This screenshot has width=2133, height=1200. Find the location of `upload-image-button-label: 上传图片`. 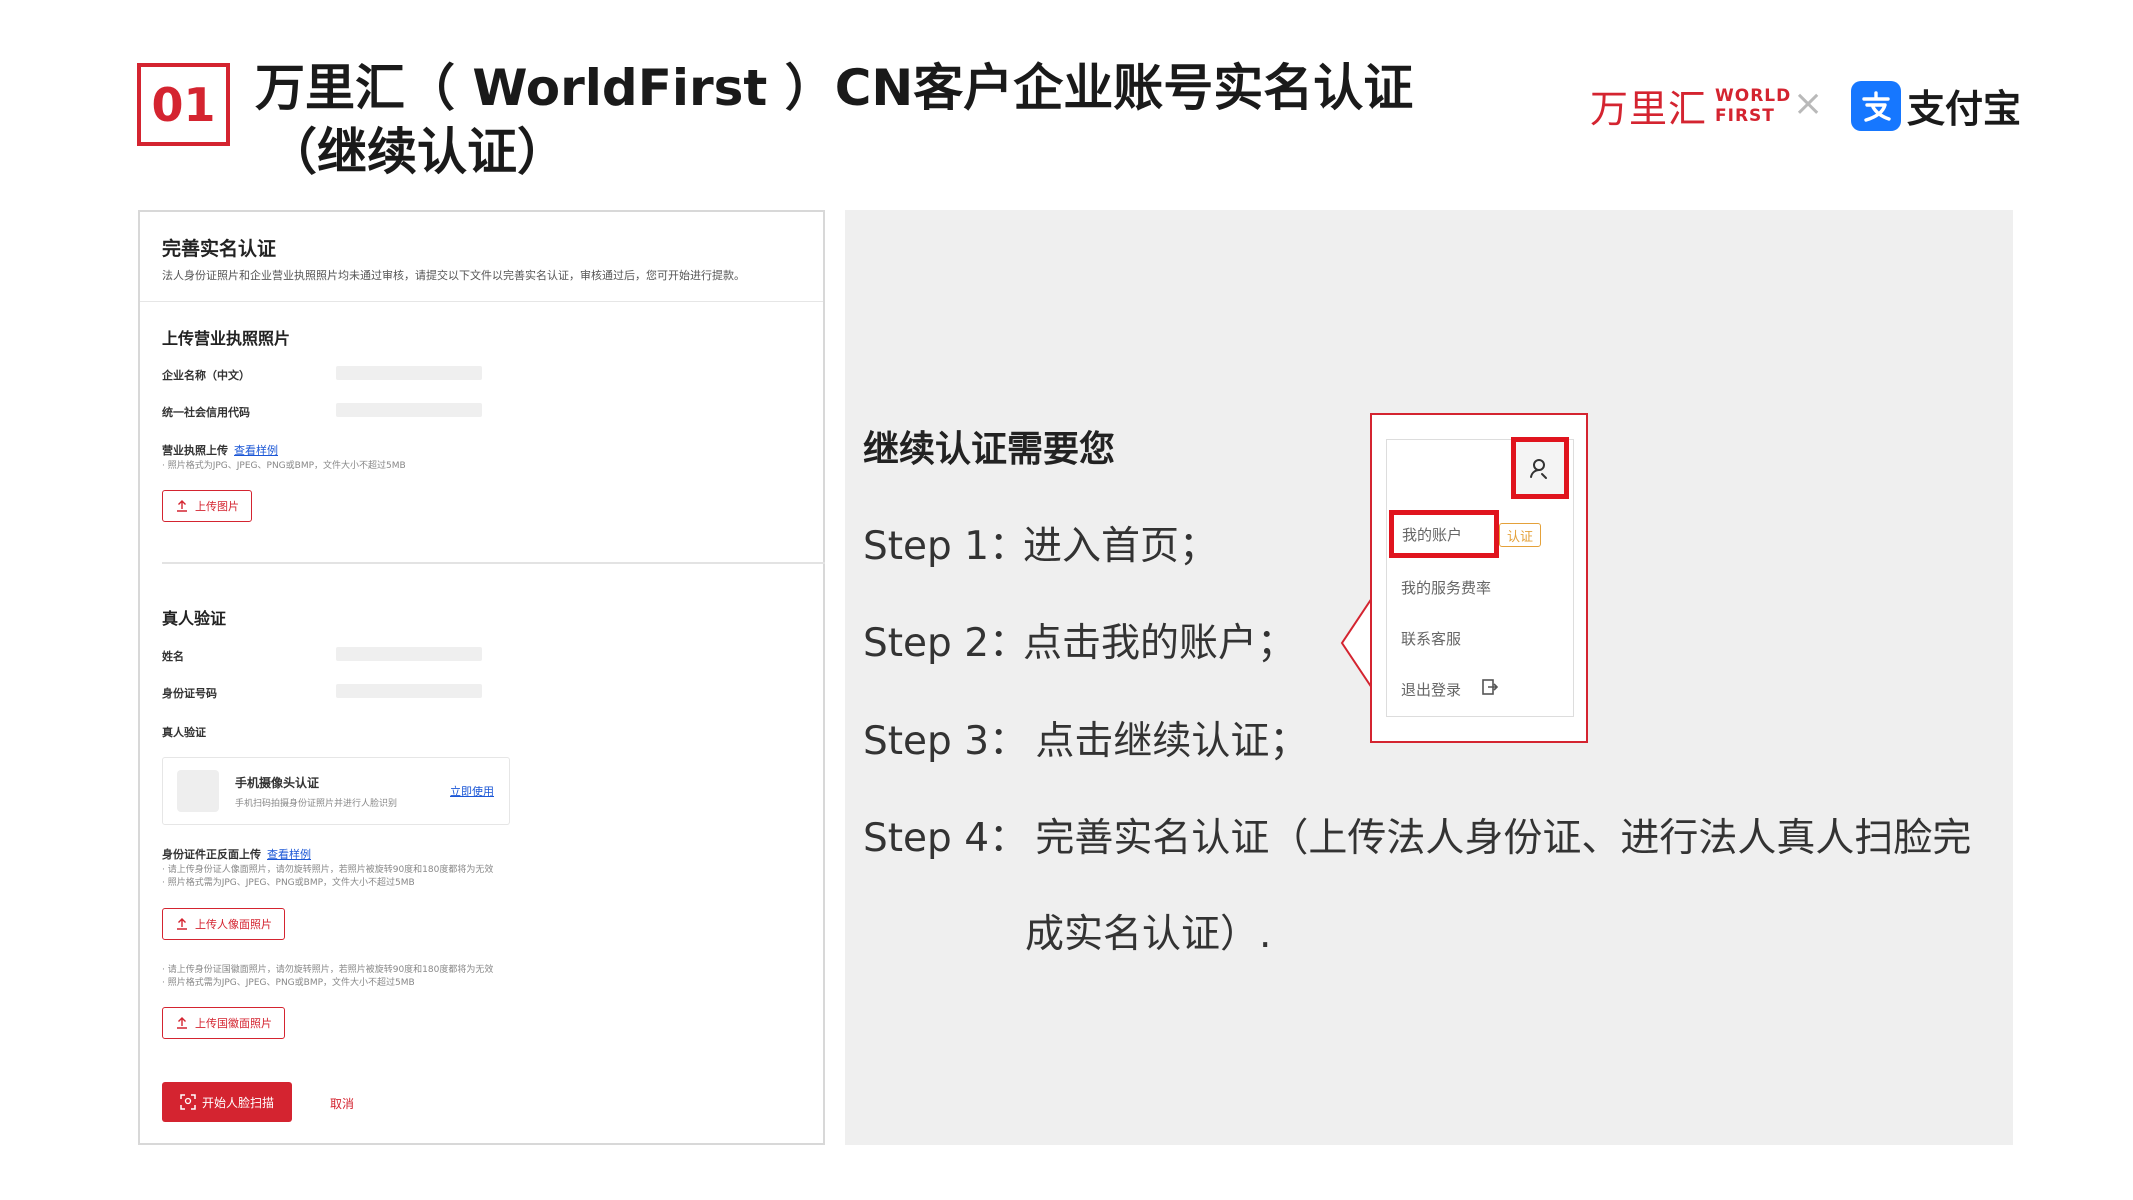

upload-image-button-label: 上传图片 is located at coordinates (217, 506).